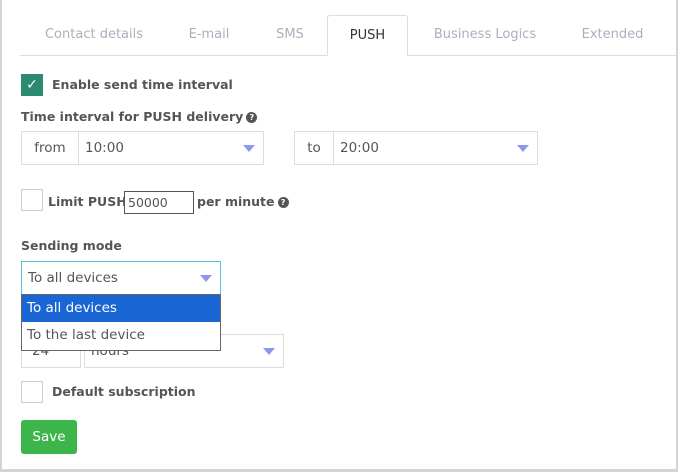 This screenshot has height=472, width=678. Describe the element at coordinates (49, 437) in the screenshot. I see `save-button: Save` at that location.